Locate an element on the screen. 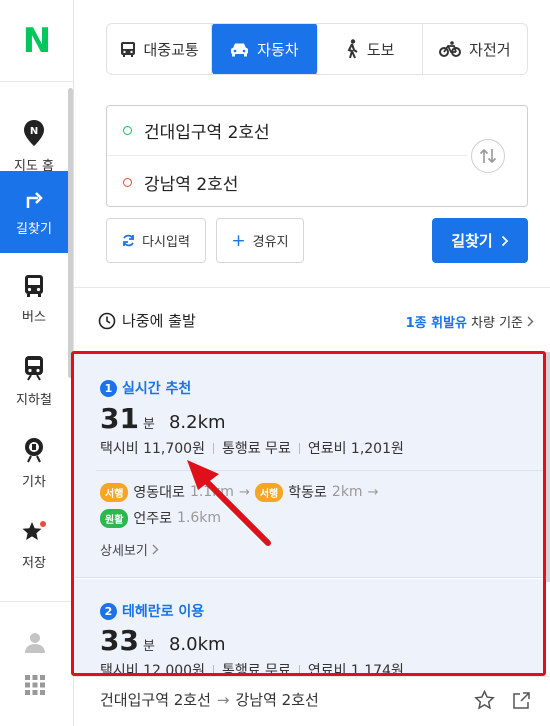  footer-route-summary: 건대입구역 2호선 → 강남역 2호선 is located at coordinates (209, 700).